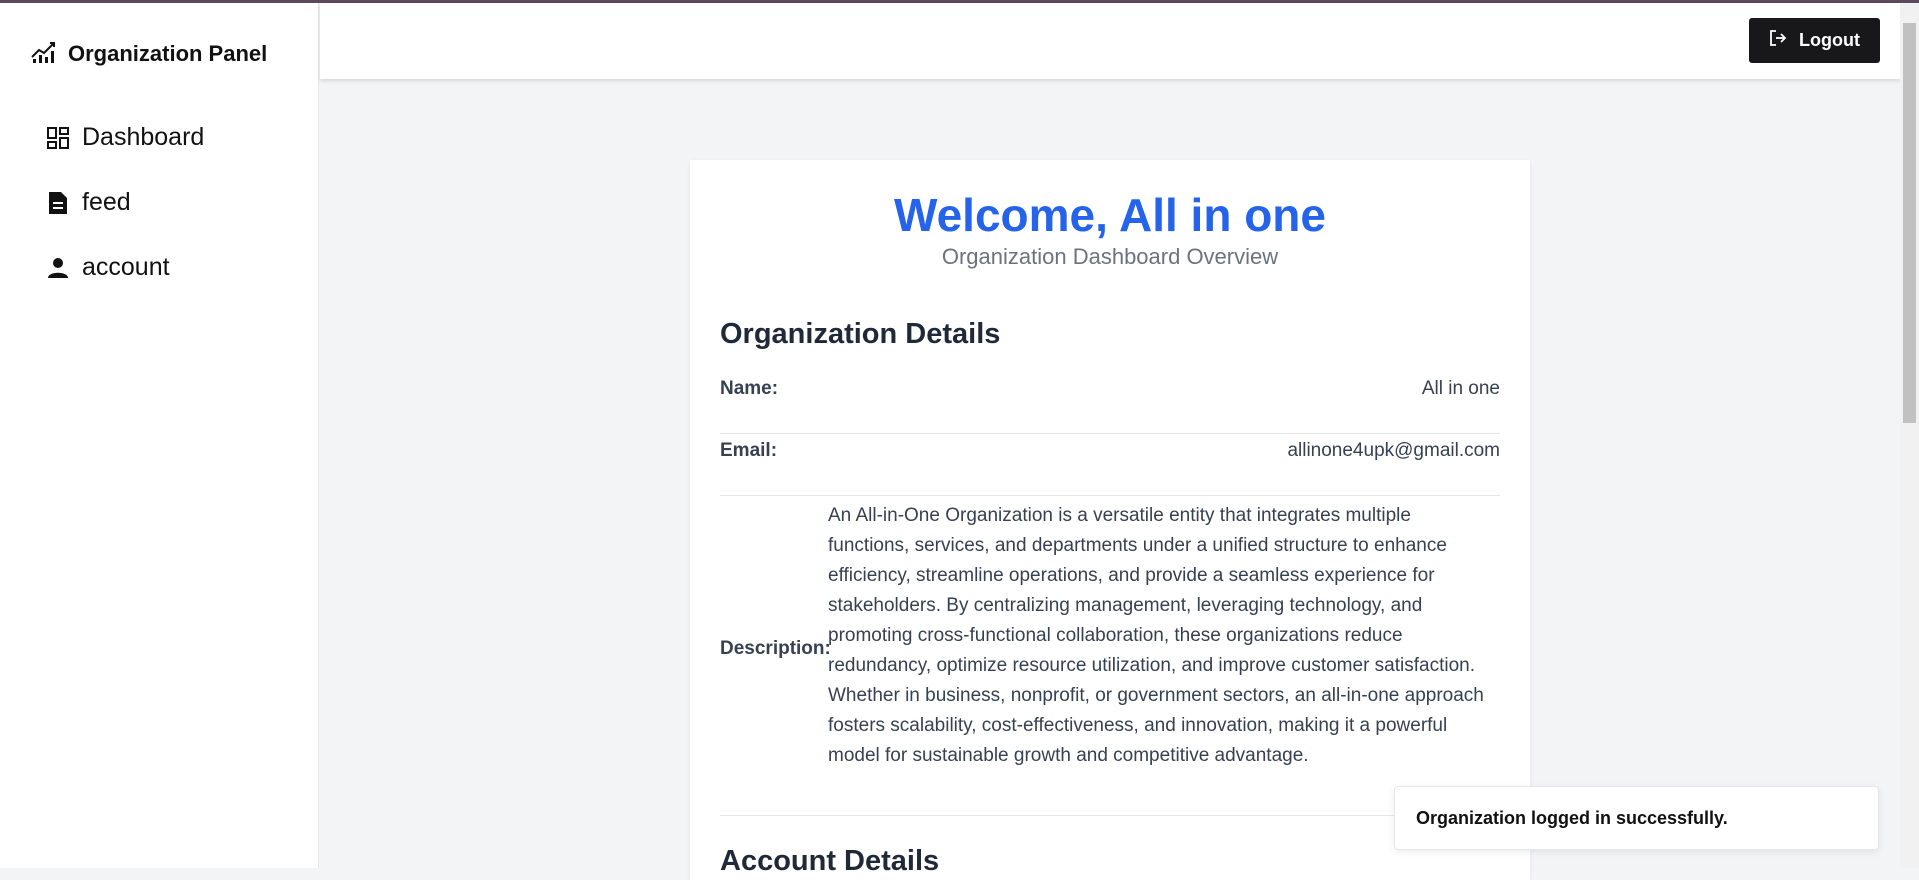 This screenshot has height=880, width=1919. Describe the element at coordinates (1909, 223) in the screenshot. I see `scrollbar-thumb` at that location.